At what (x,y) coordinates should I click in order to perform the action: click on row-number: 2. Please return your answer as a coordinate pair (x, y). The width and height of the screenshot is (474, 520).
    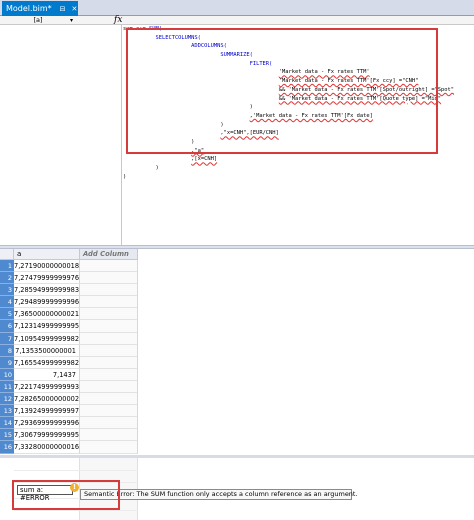
    Looking at the image, I should click on (7, 278).